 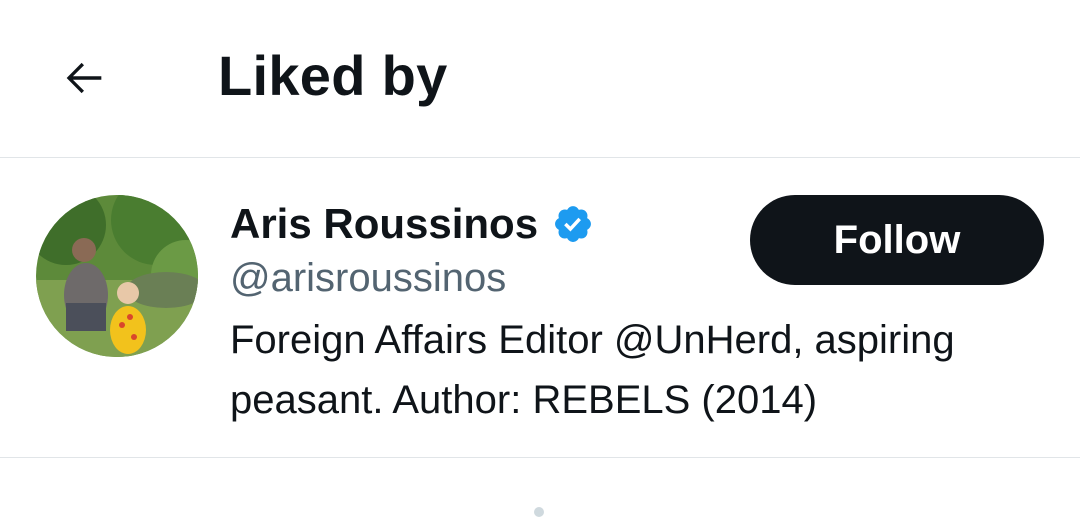 What do you see at coordinates (384, 224) in the screenshot?
I see `display-name: Aris Roussinos` at bounding box center [384, 224].